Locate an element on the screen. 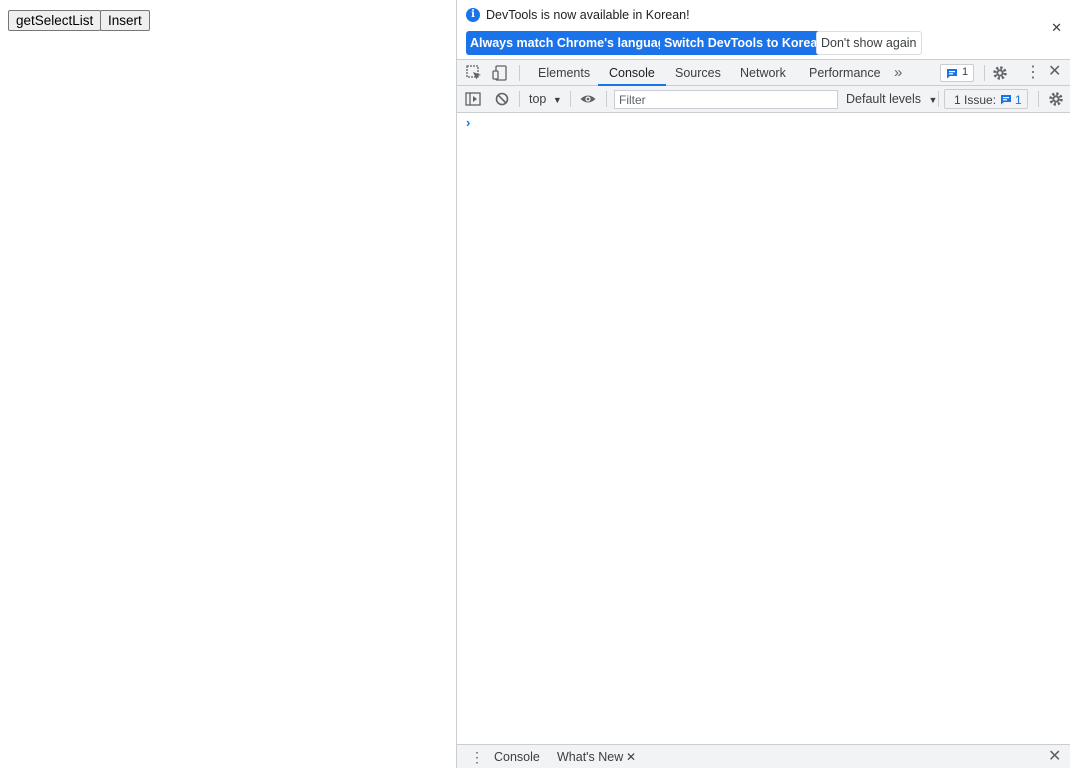 The width and height of the screenshot is (1070, 769). infobar-close-icon: ✕ is located at coordinates (1056, 28).